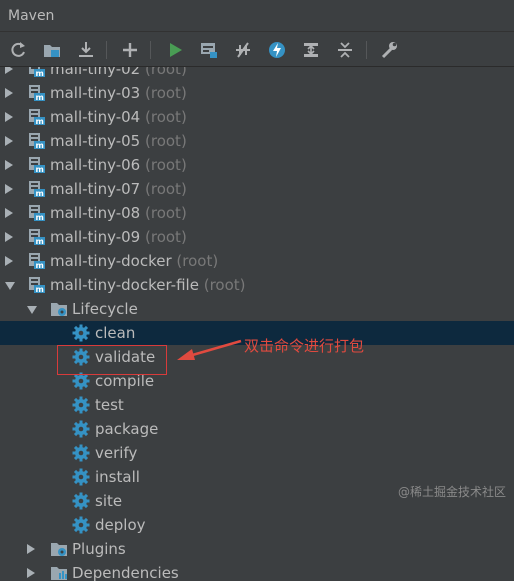 This screenshot has width=514, height=581. I want to click on plugins-folder-icon, so click(59, 549).